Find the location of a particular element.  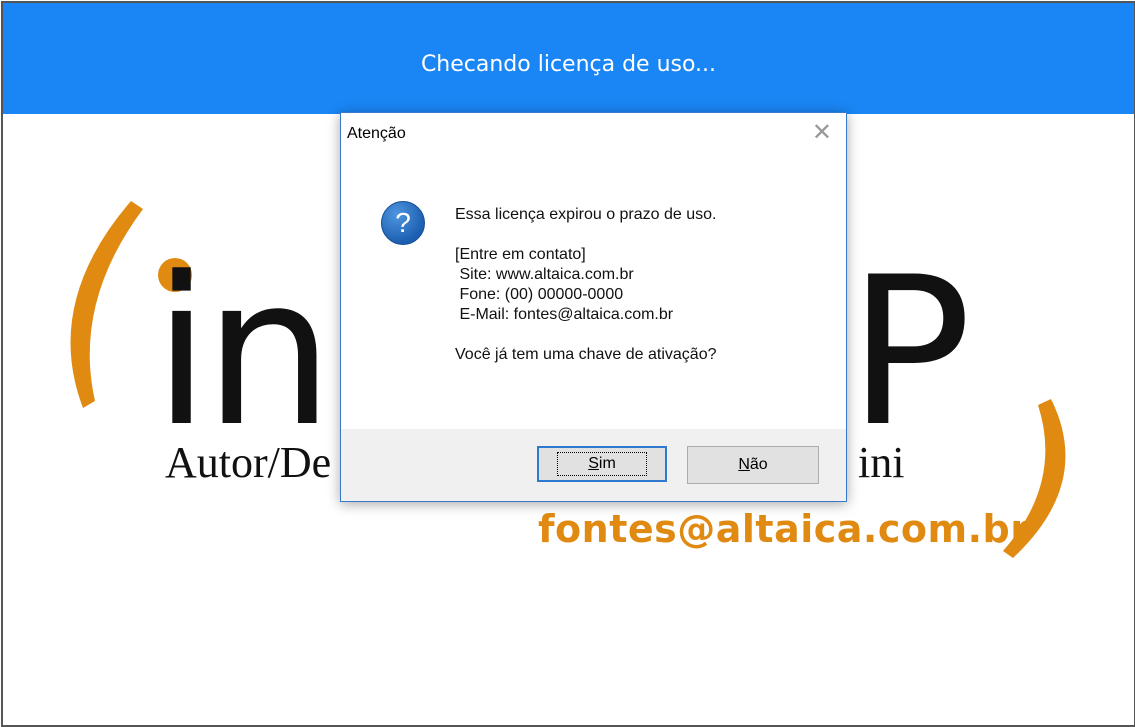

author-text-left: Autor/De is located at coordinates (248, 462).